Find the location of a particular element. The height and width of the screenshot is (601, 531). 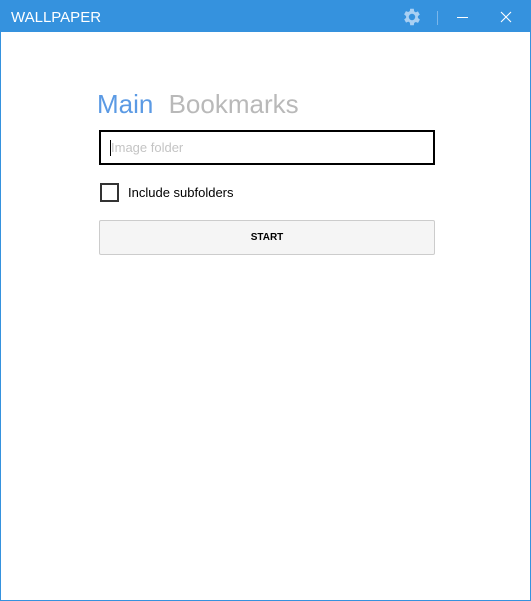

tab-bookmarks: Bookmarks is located at coordinates (234, 104).